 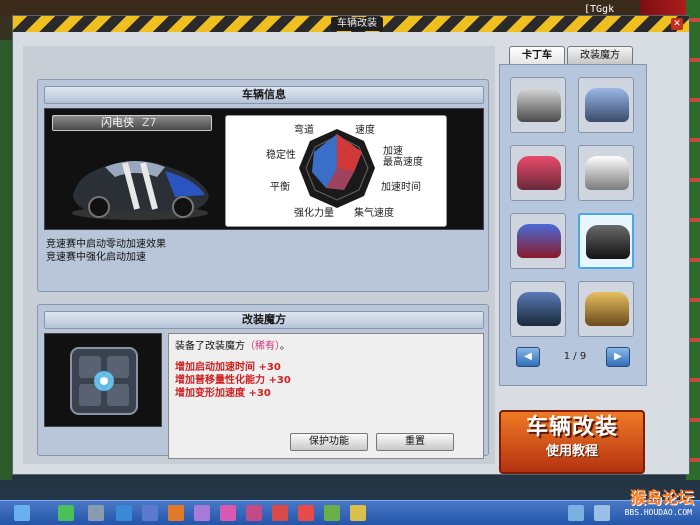 I want to click on stat-label: 强化力量, so click(x=314, y=213).